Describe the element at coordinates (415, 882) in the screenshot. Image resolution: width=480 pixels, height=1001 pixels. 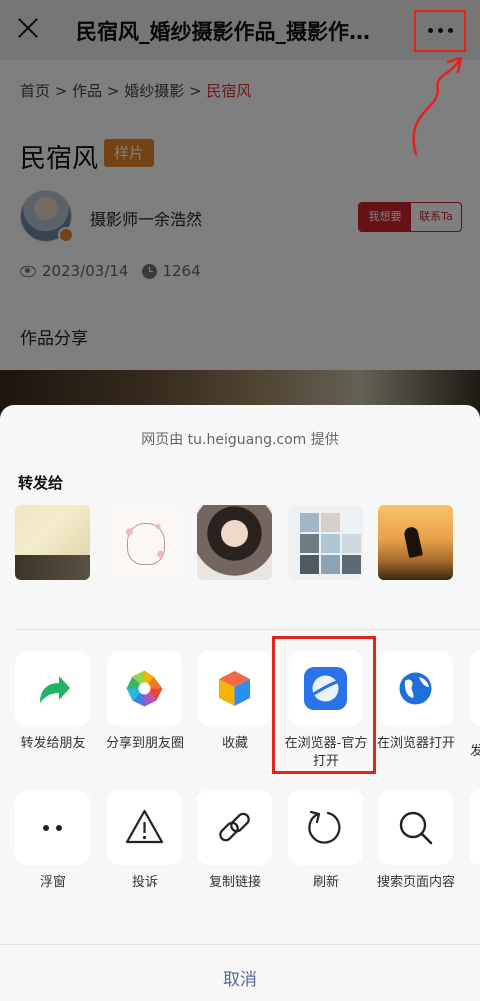
I see `search-page-label: 搜索页面内容` at that location.